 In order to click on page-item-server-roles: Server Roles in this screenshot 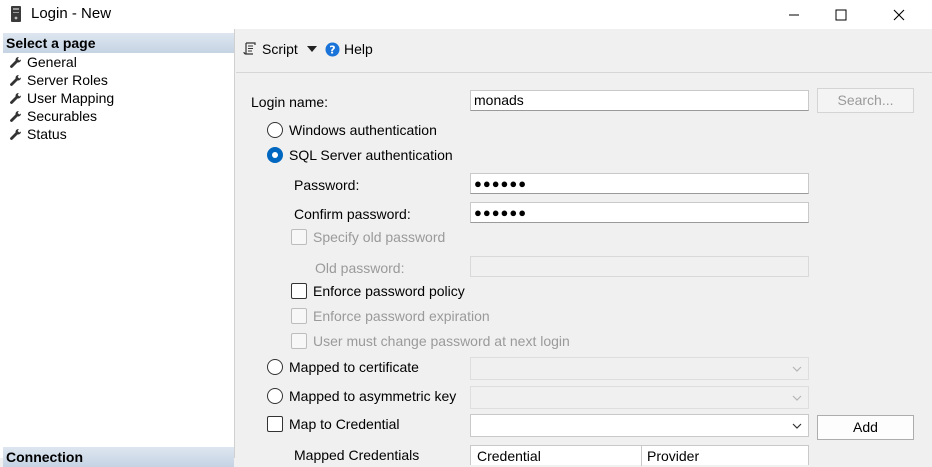, I will do `click(58, 80)`.